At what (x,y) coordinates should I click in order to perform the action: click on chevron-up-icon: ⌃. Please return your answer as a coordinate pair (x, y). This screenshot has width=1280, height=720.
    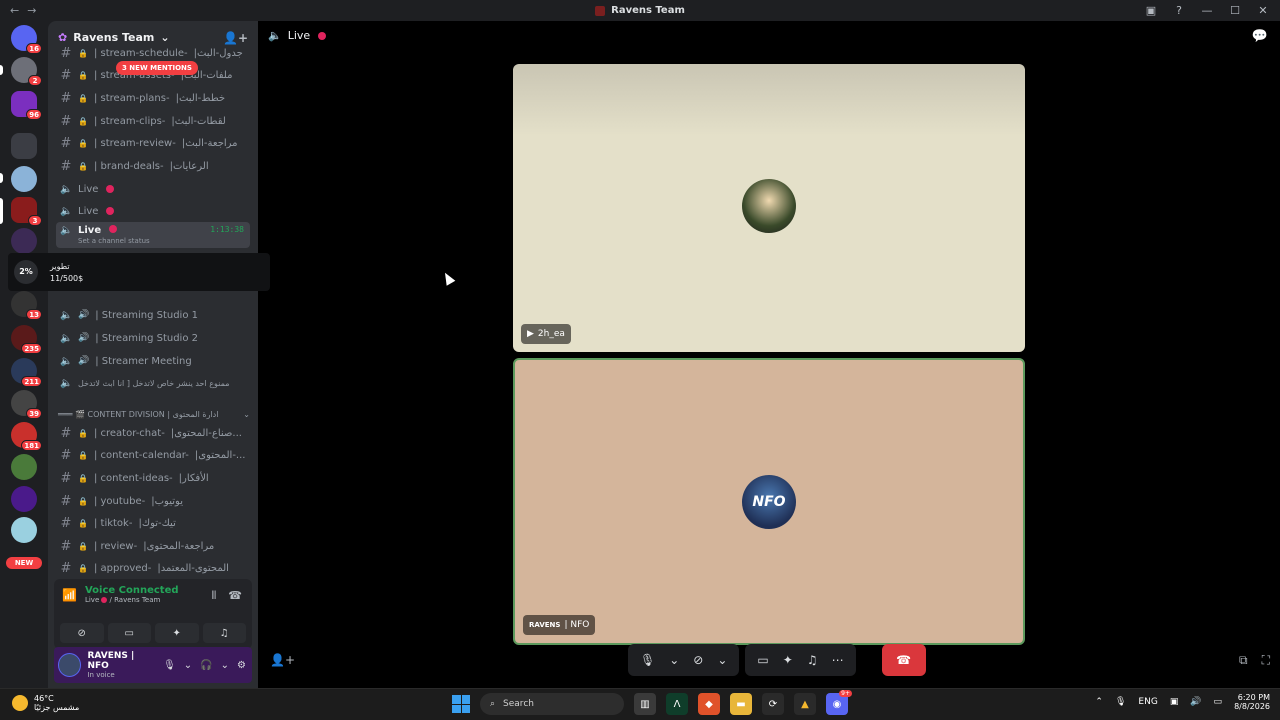
    Looking at the image, I should click on (1099, 702).